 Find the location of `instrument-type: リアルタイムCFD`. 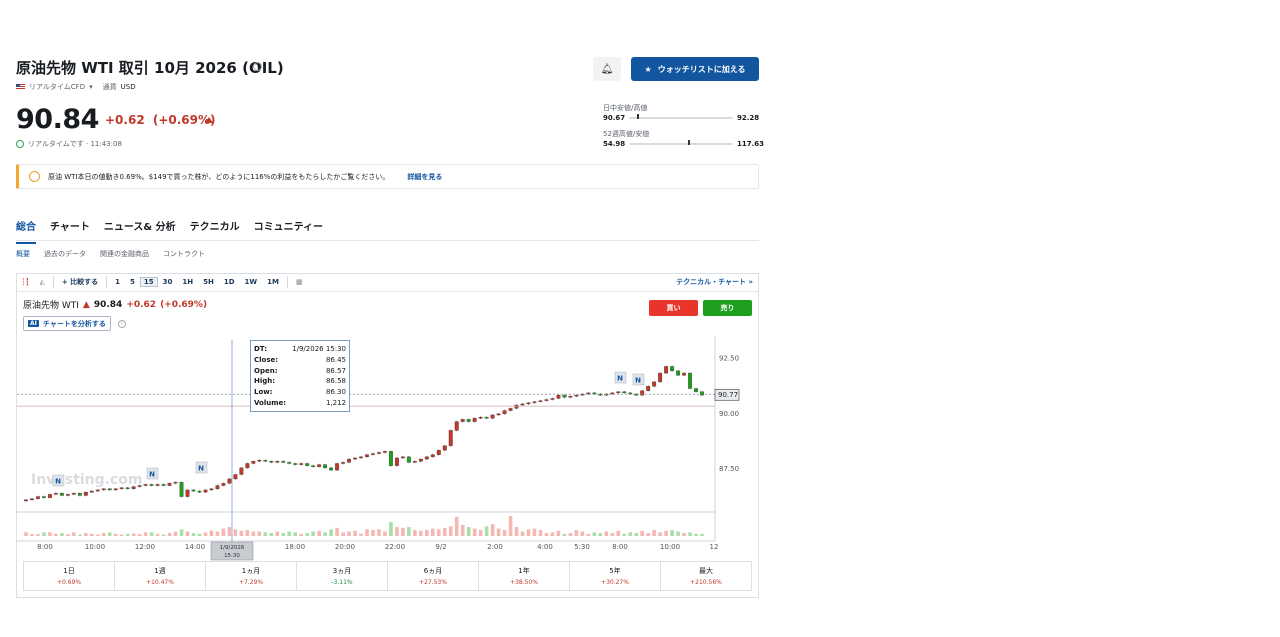

instrument-type: リアルタイムCFD is located at coordinates (57, 87).